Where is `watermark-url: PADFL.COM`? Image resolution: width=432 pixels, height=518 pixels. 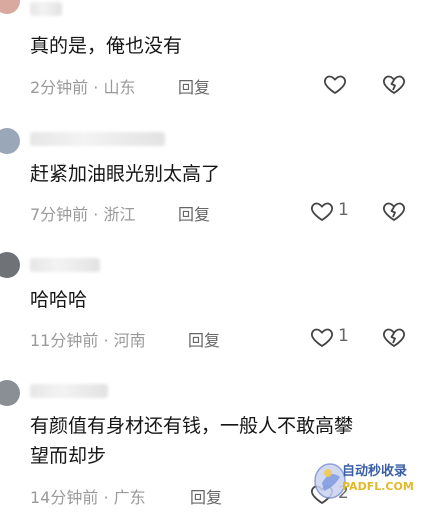
watermark-url: PADFL.COM is located at coordinates (378, 486).